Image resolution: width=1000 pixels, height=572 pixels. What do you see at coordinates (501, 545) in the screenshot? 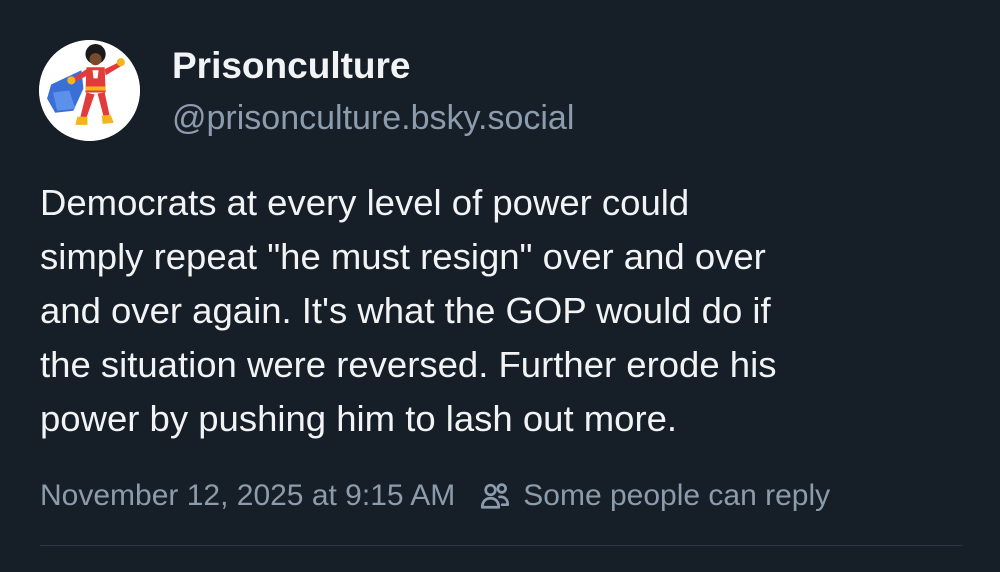
I see `divider` at bounding box center [501, 545].